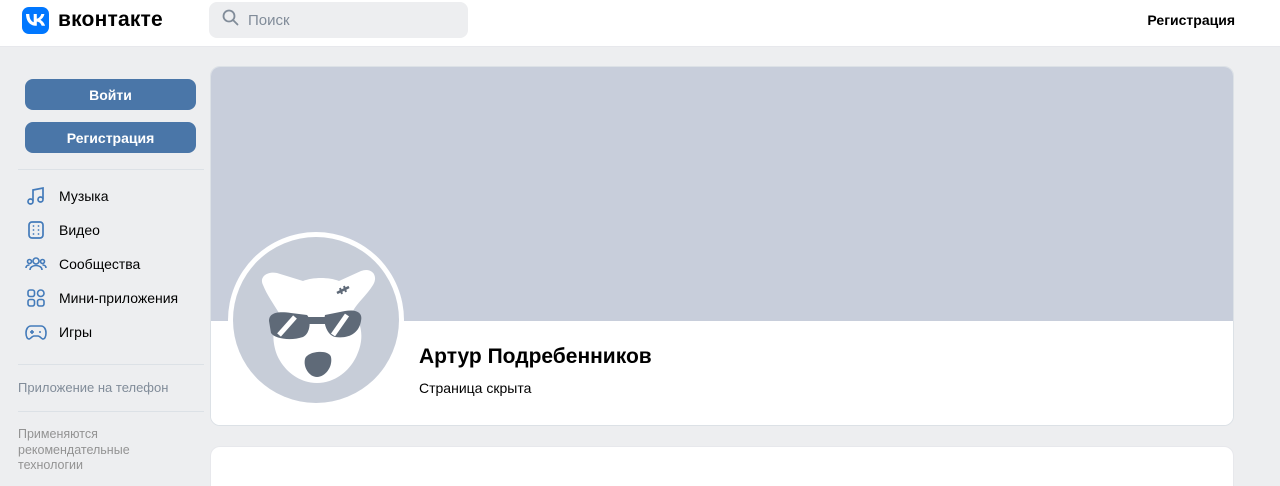 Image resolution: width=1280 pixels, height=486 pixels. Describe the element at coordinates (36, 298) in the screenshot. I see `mini-apps-icon` at that location.